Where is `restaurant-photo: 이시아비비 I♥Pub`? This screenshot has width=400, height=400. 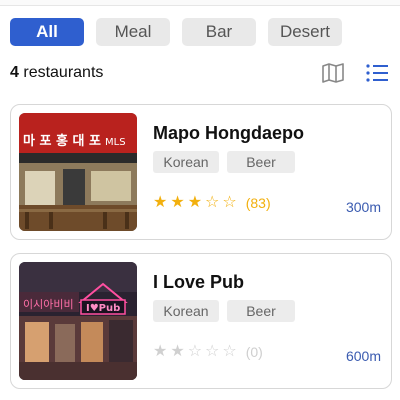
restaurant-photo: 이시아비비 I♥Pub is located at coordinates (78, 321).